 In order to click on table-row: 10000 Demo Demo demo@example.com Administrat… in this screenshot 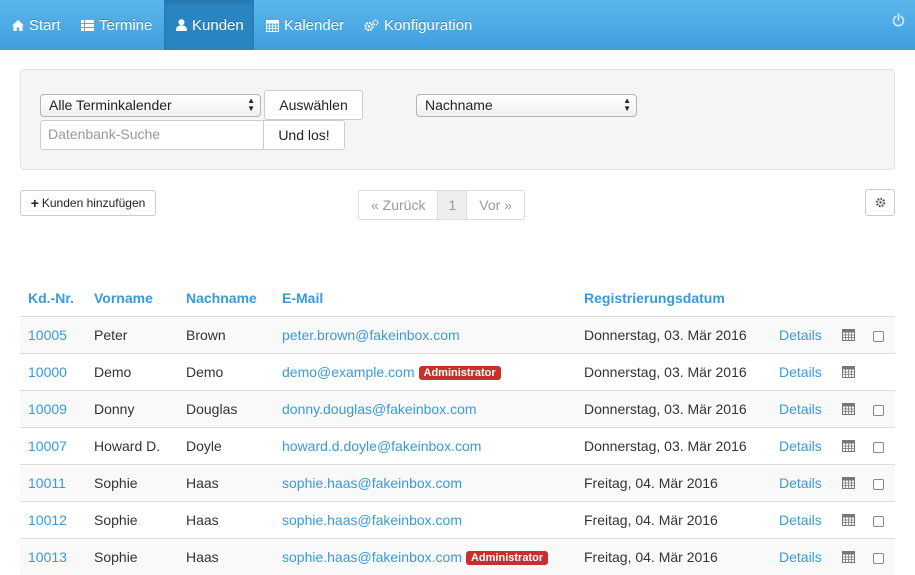, I will do `click(457, 371)`.